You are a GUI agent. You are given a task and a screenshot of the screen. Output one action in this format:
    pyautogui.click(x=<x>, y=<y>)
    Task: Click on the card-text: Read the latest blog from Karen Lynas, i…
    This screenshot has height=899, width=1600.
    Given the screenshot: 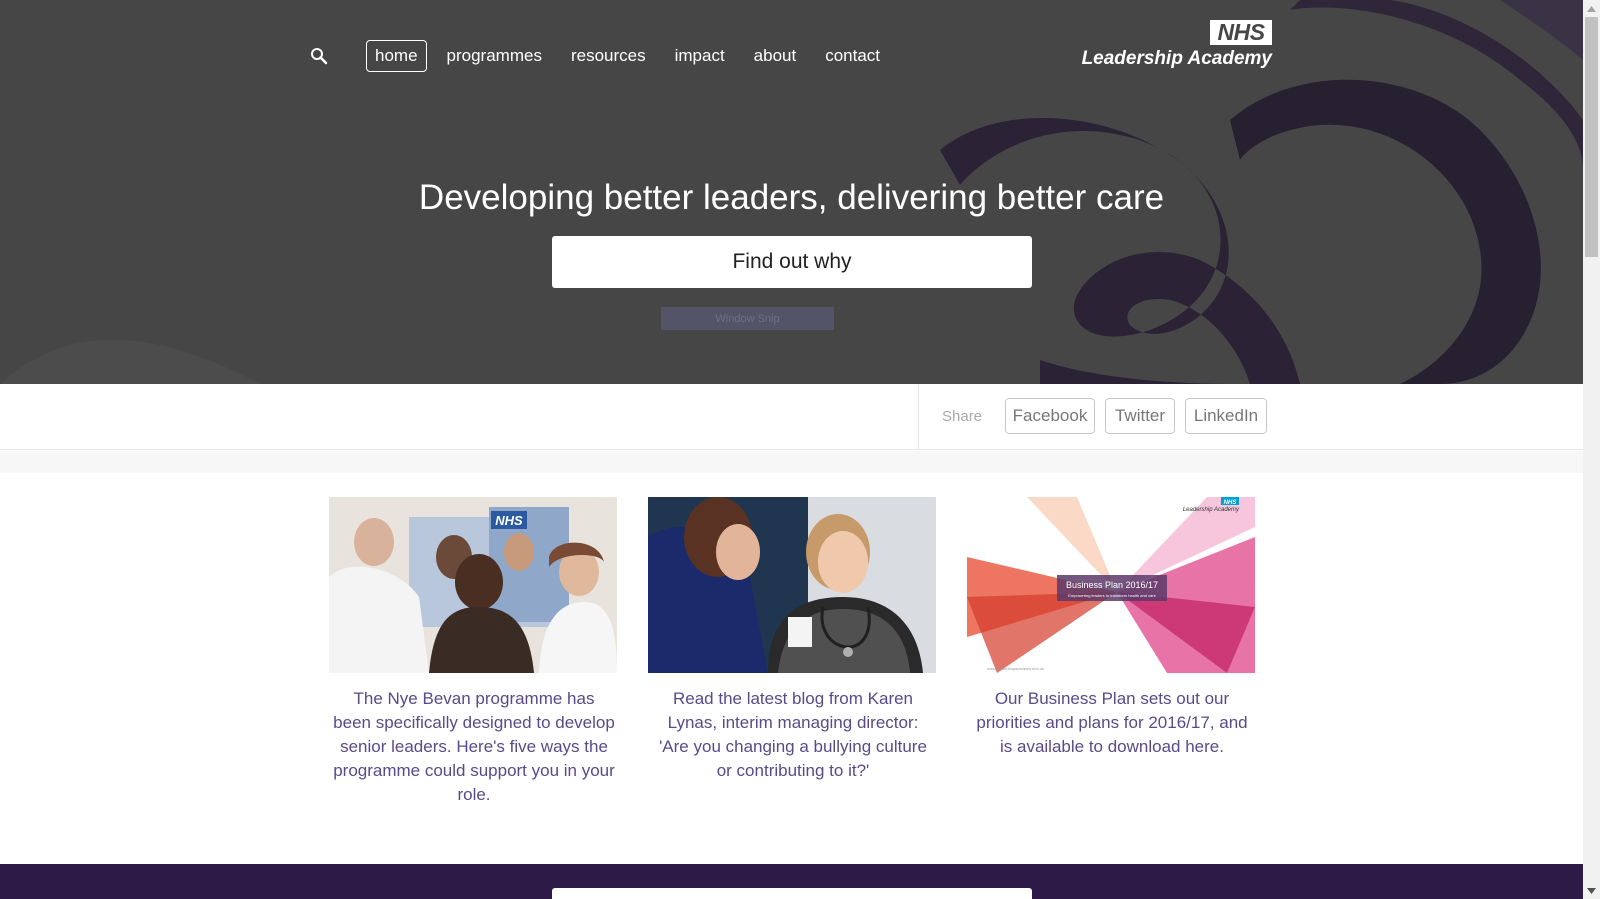 What is the action you would take?
    pyautogui.click(x=793, y=735)
    